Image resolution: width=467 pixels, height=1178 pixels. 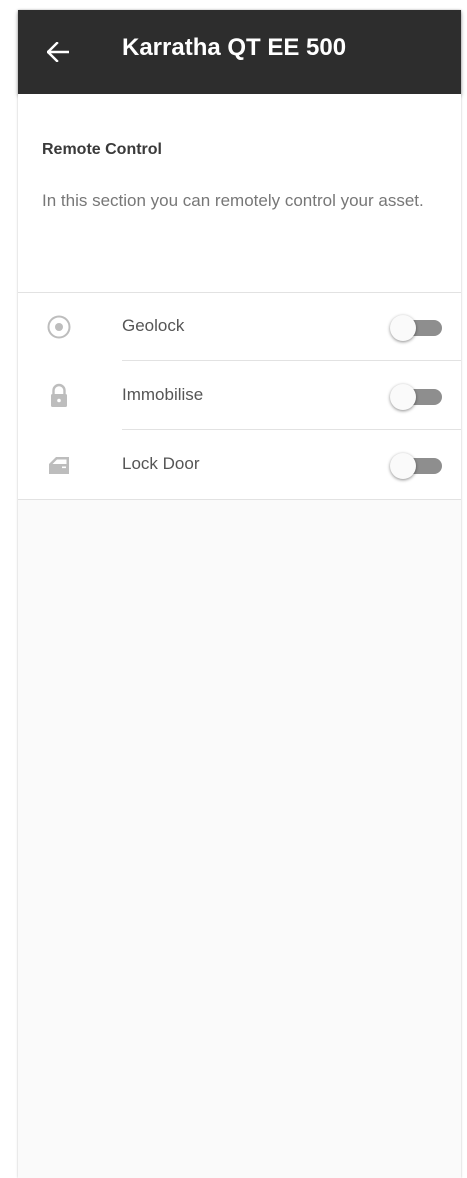 What do you see at coordinates (161, 463) in the screenshot?
I see `control-label: Lock Door` at bounding box center [161, 463].